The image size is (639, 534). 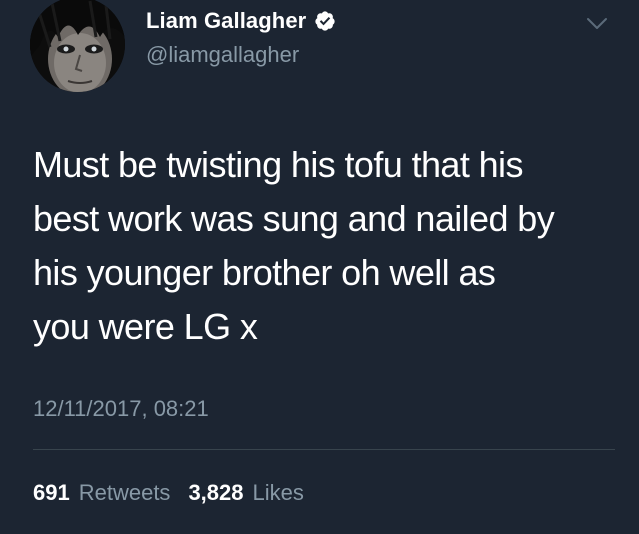 I want to click on chevron-down-icon, so click(x=597, y=23).